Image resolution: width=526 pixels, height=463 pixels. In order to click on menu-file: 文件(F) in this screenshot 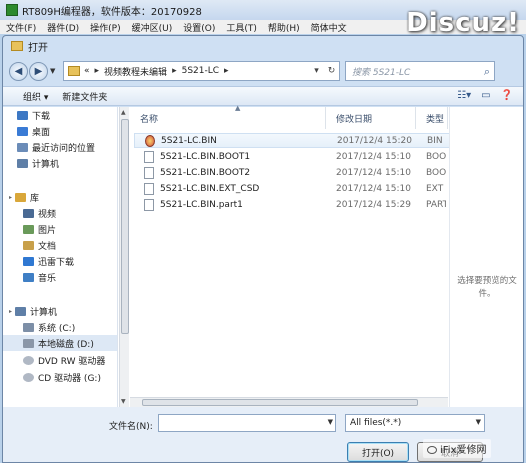, I will do `click(21, 27)`.